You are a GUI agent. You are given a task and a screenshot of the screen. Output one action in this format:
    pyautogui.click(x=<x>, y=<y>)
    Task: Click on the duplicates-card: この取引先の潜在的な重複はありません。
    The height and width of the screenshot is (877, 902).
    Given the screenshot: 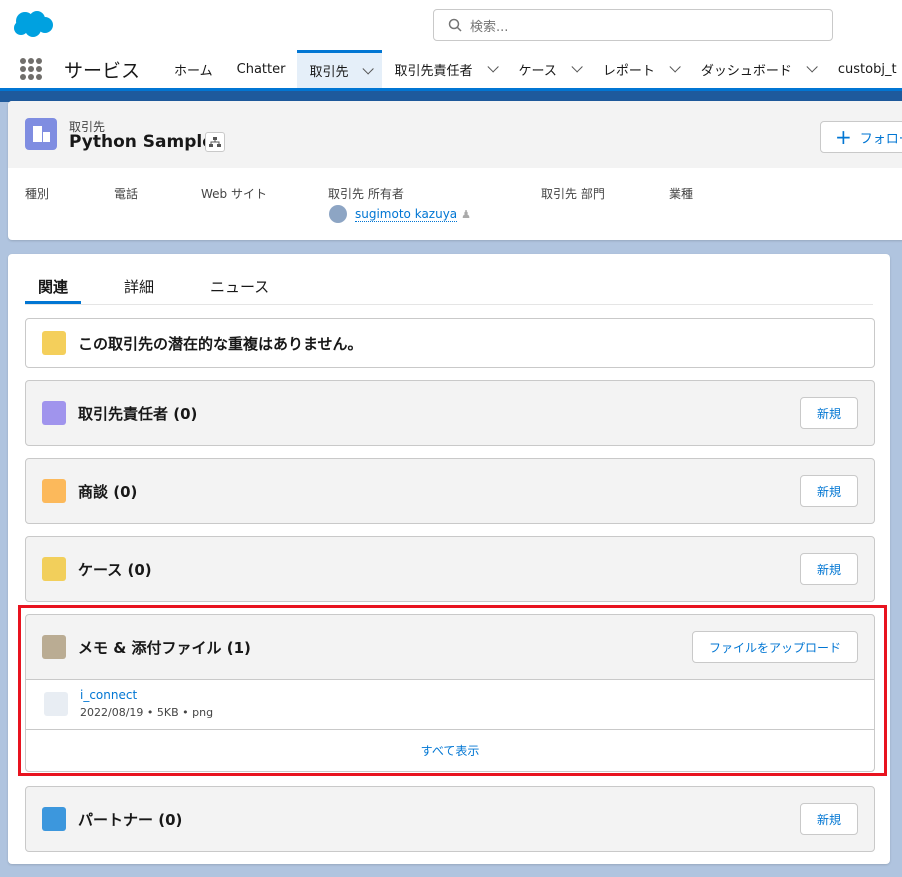 What is the action you would take?
    pyautogui.click(x=450, y=343)
    